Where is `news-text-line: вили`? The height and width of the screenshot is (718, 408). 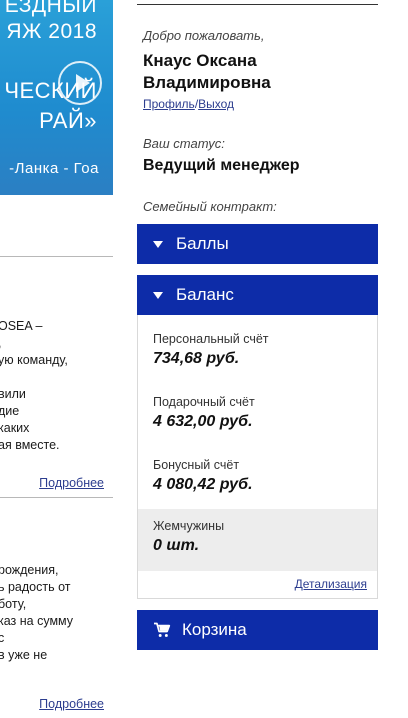 news-text-line: вили is located at coordinates (13, 394).